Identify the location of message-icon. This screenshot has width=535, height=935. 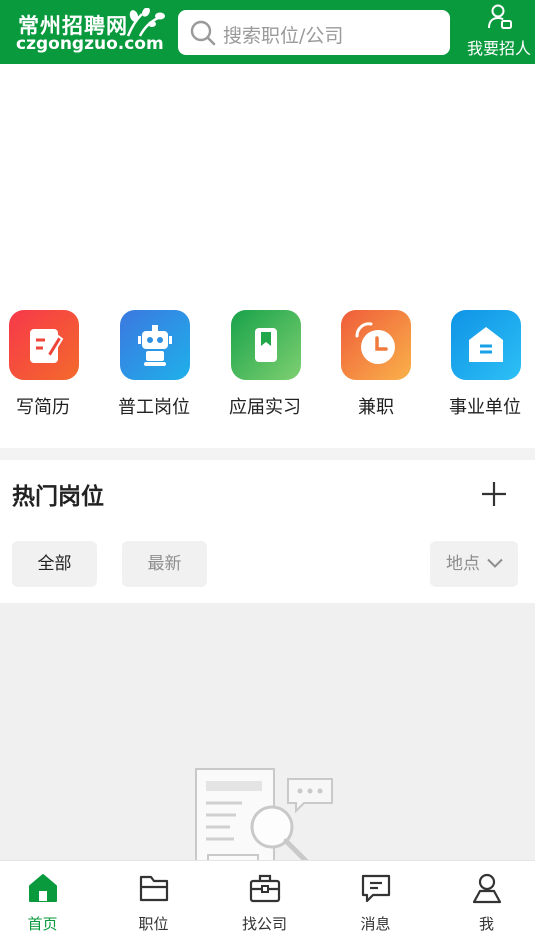
(376, 888).